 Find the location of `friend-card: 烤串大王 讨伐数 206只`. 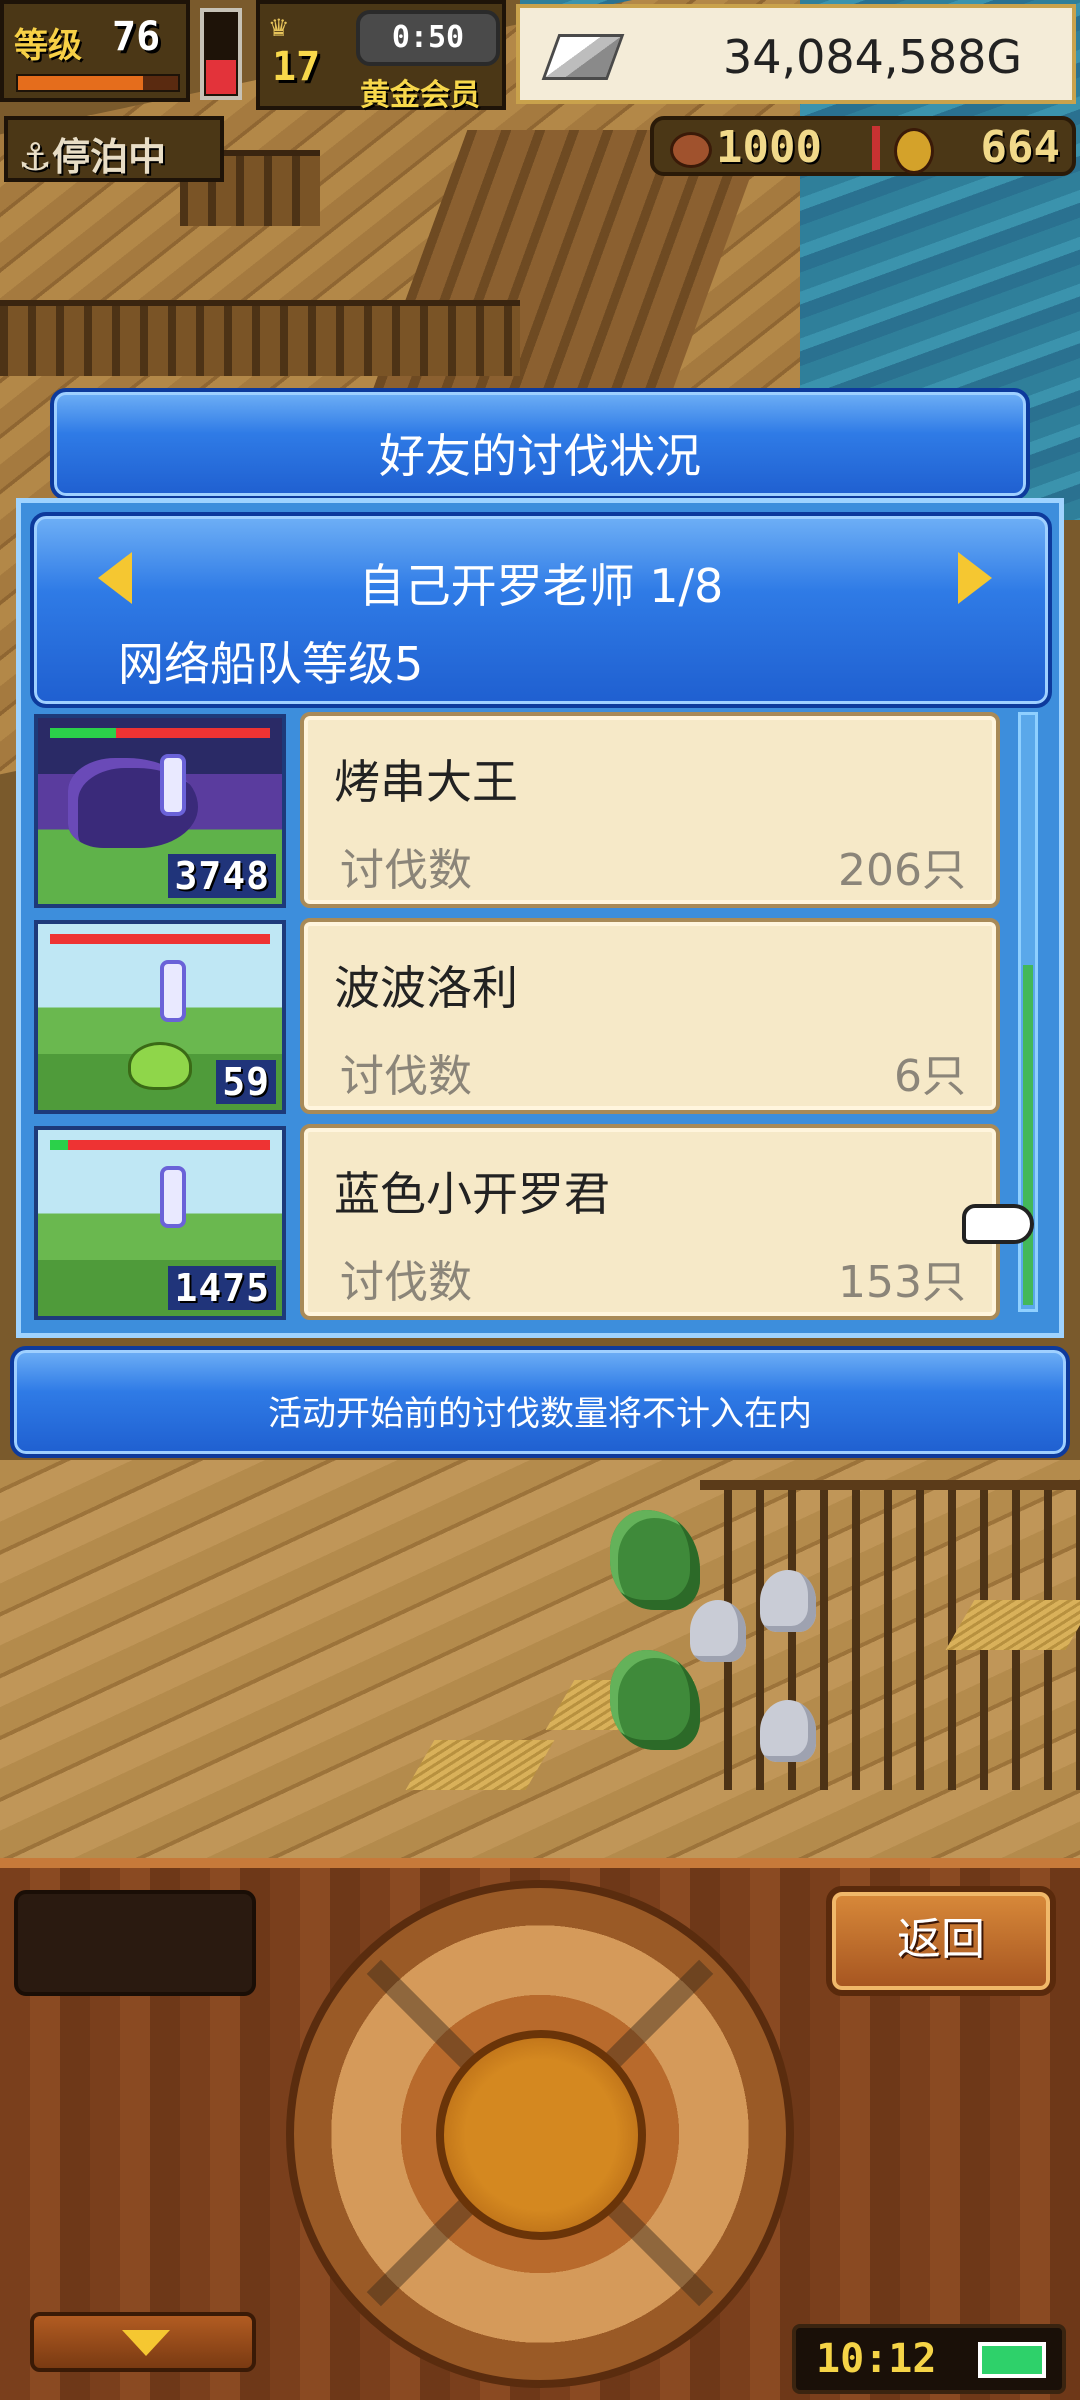

friend-card: 烤串大王 讨伐数 206只 is located at coordinates (650, 810).